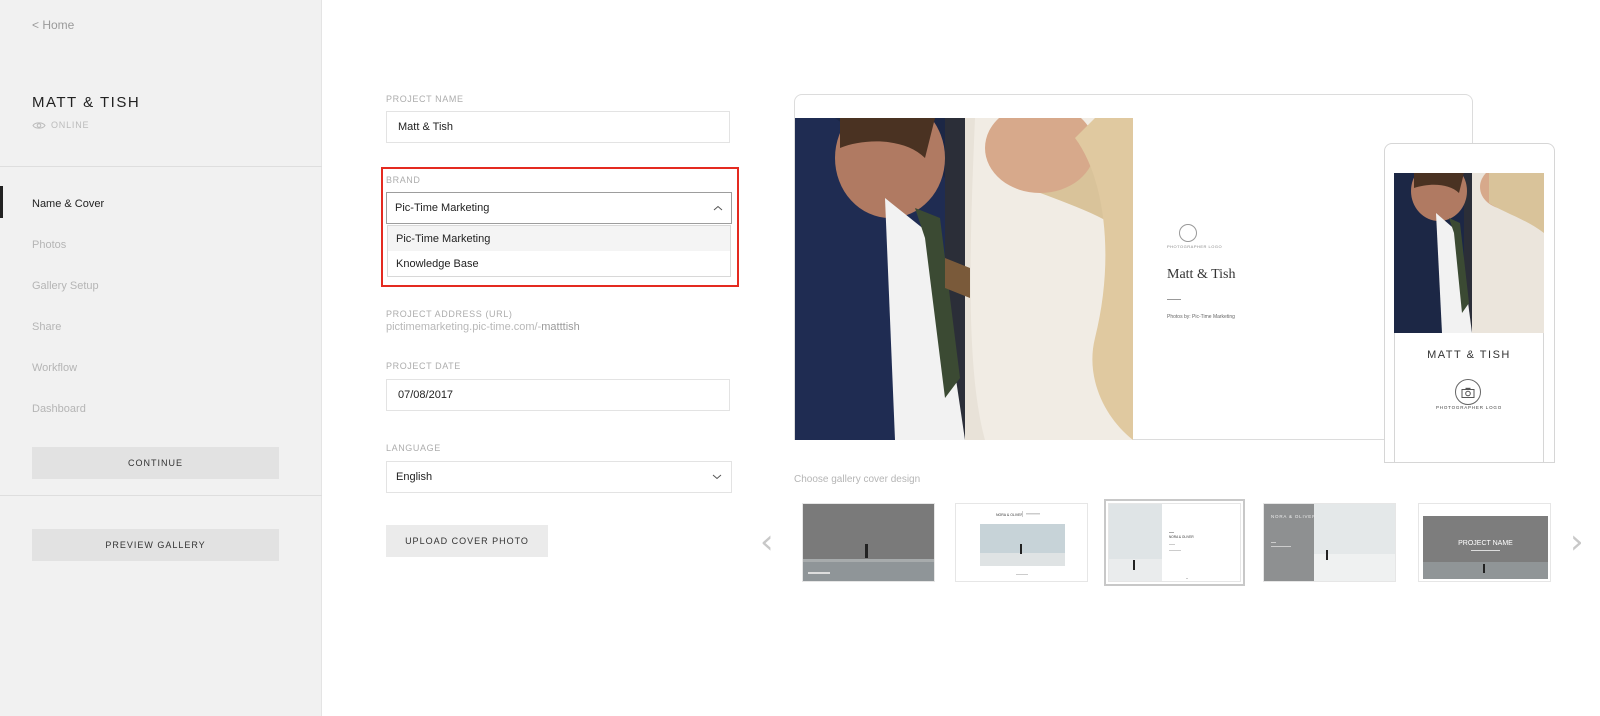 This screenshot has height=716, width=1600. I want to click on chevron-left-icon: ‹, so click(767, 542).